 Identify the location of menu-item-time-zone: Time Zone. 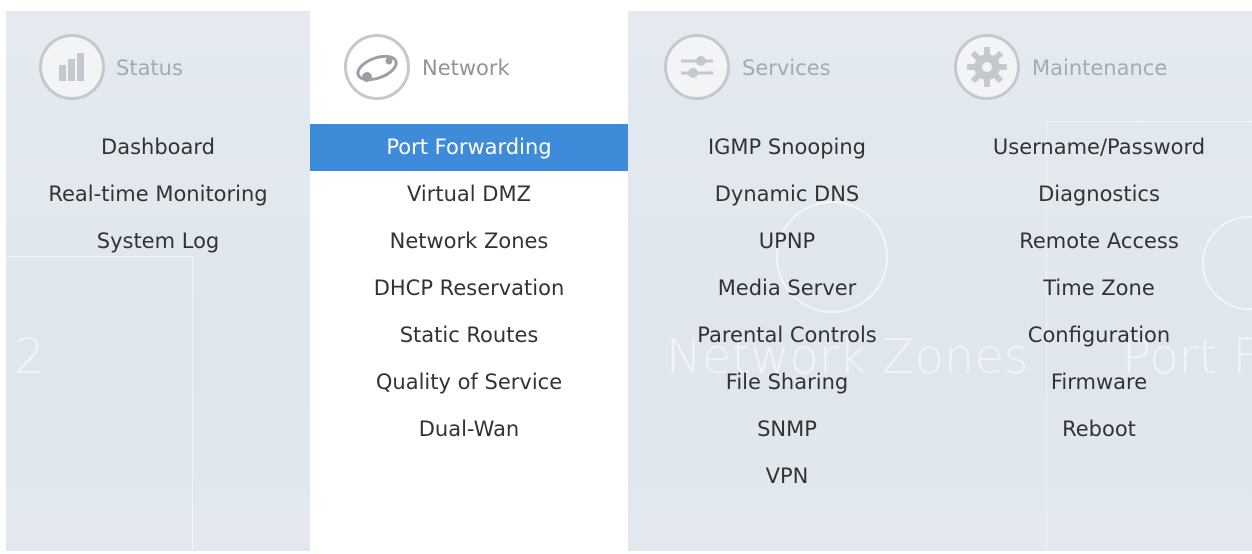
(1099, 288).